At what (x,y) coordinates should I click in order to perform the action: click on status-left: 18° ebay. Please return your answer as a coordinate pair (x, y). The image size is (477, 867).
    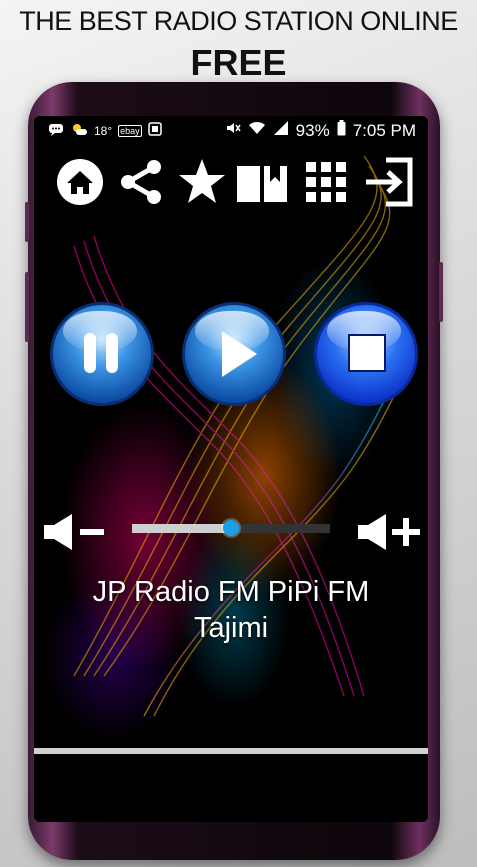
    Looking at the image, I should click on (105, 130).